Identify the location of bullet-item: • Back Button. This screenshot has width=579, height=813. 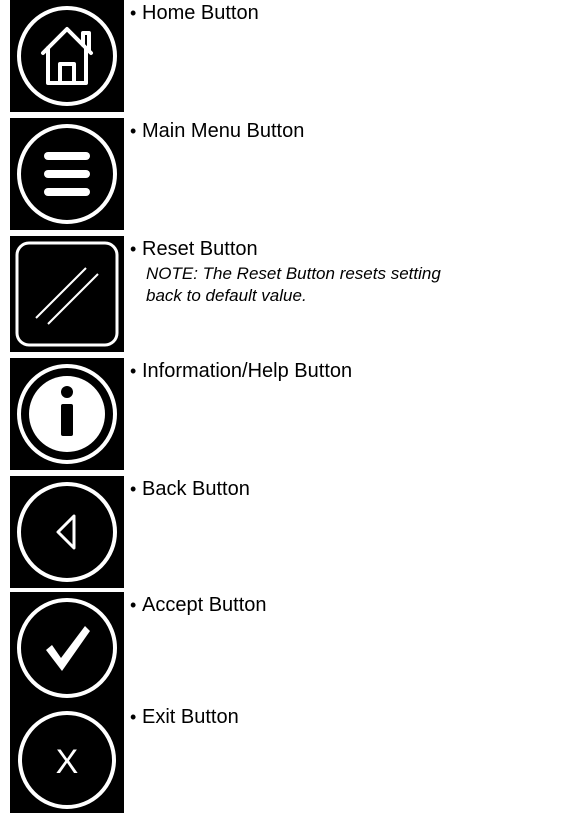
(190, 489).